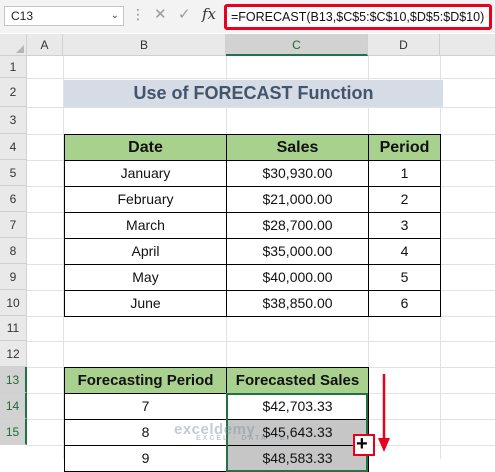 The width and height of the screenshot is (495, 472). I want to click on row-header-1: 1, so click(13, 67).